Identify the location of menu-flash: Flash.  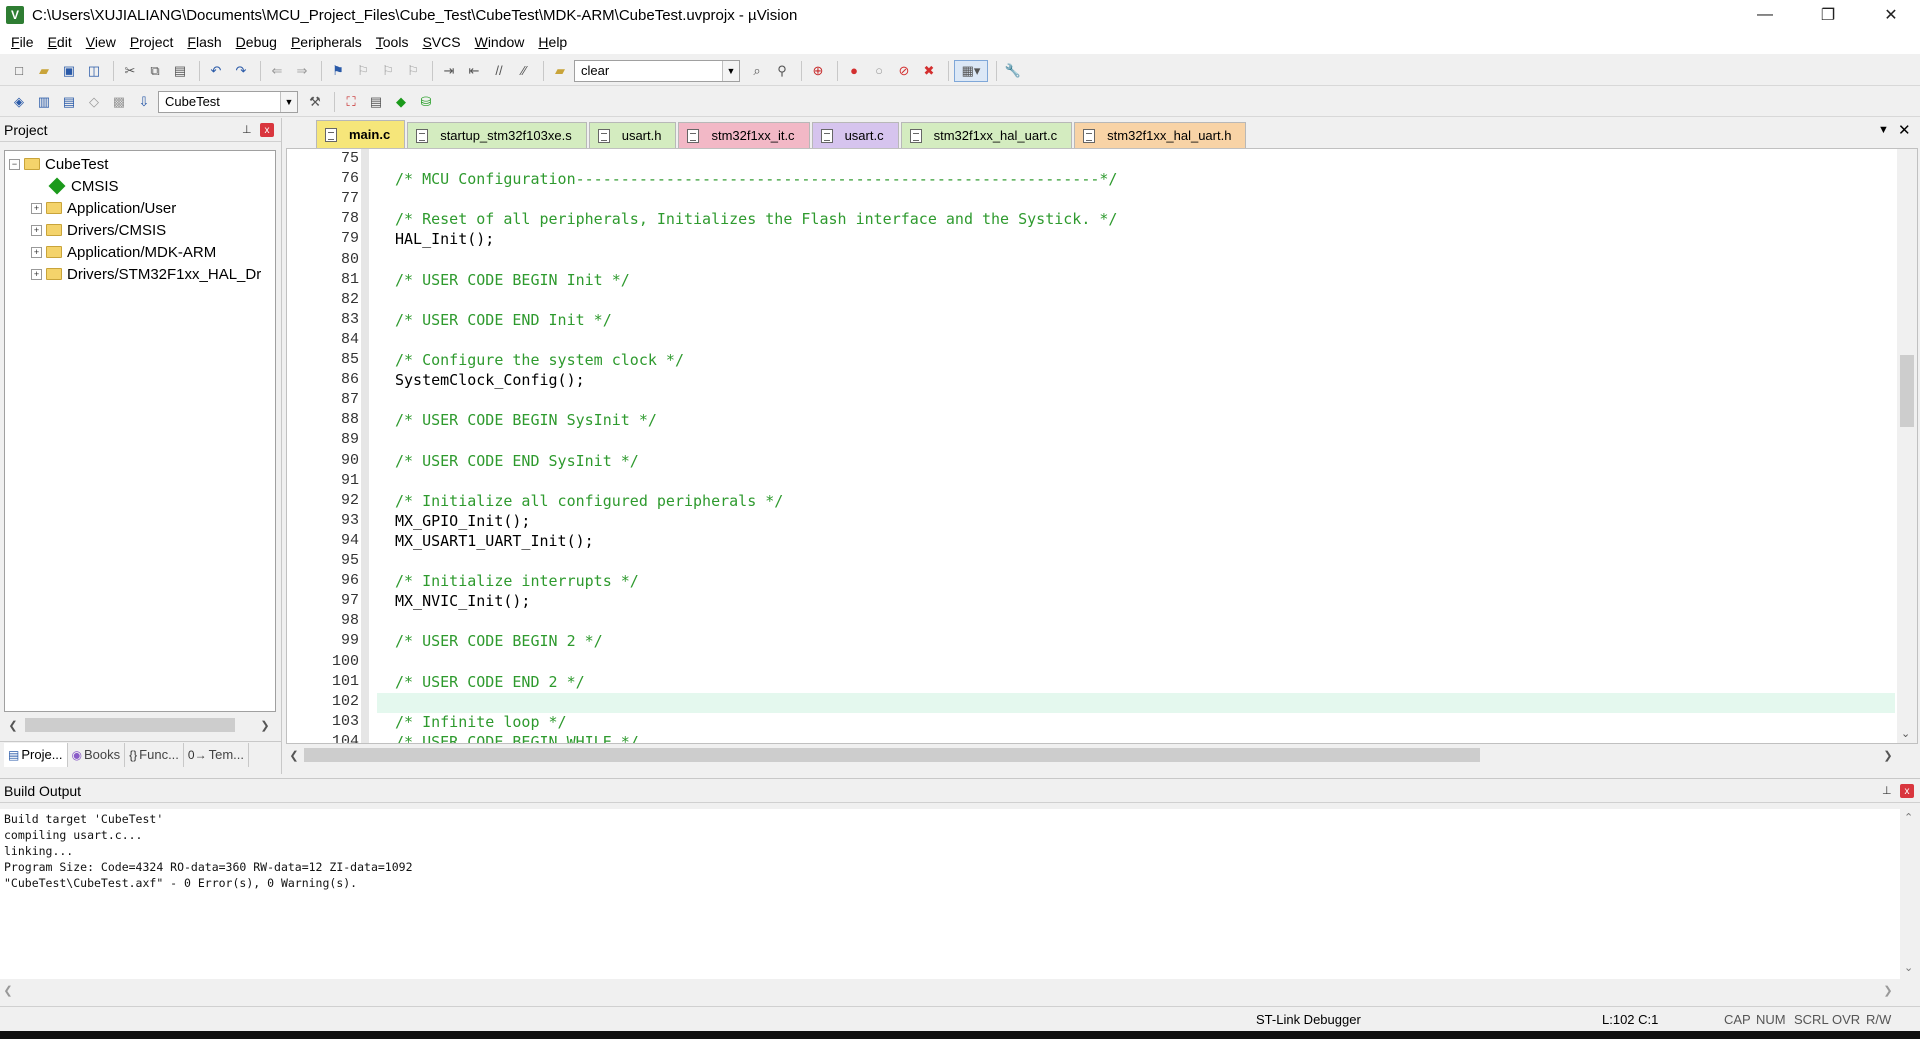
(204, 42).